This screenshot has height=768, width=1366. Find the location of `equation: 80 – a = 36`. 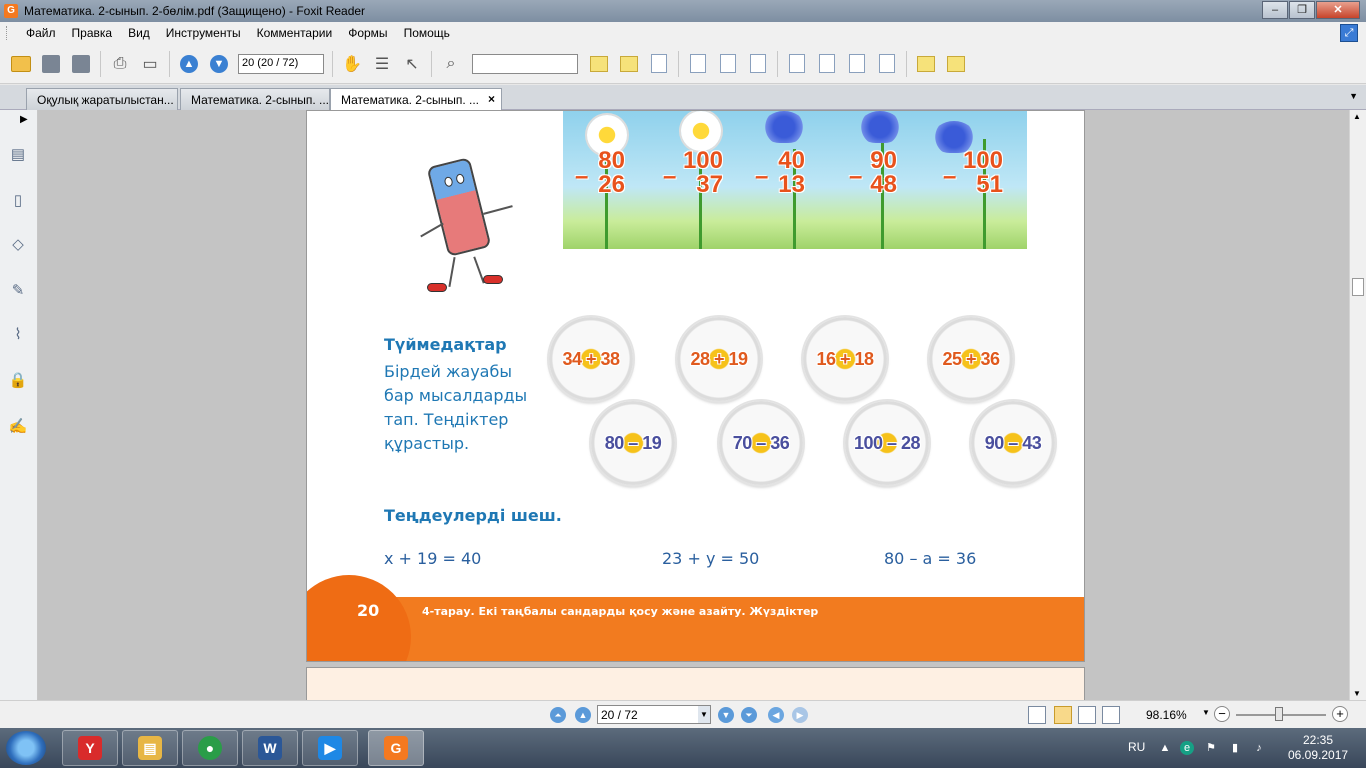

equation: 80 – a = 36 is located at coordinates (930, 558).